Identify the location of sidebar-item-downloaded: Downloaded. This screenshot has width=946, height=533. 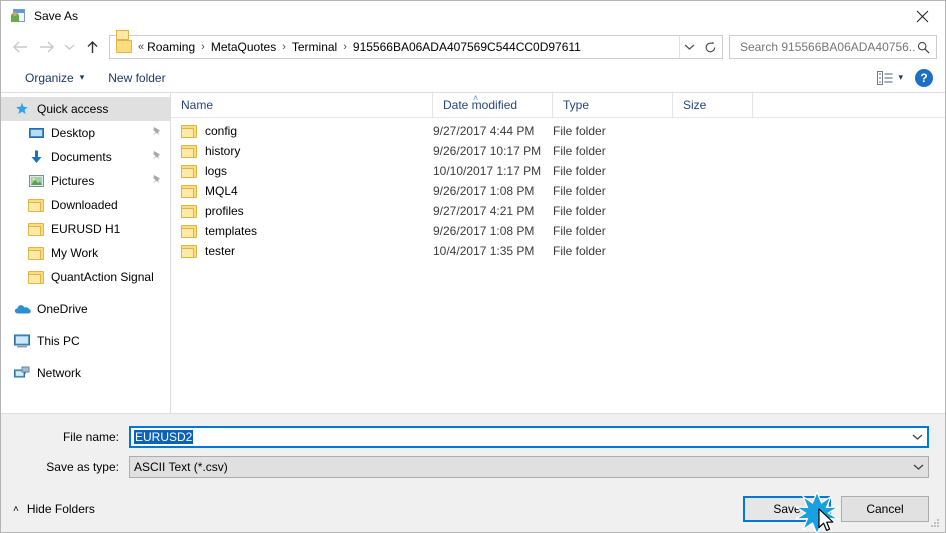
(85, 205).